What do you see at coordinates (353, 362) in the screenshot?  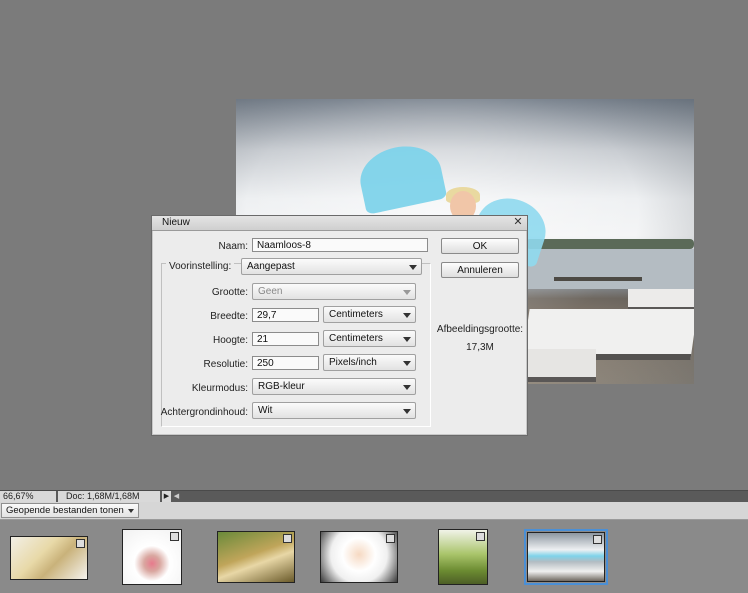 I see `resolution-unit-value: Pixels/inch` at bounding box center [353, 362].